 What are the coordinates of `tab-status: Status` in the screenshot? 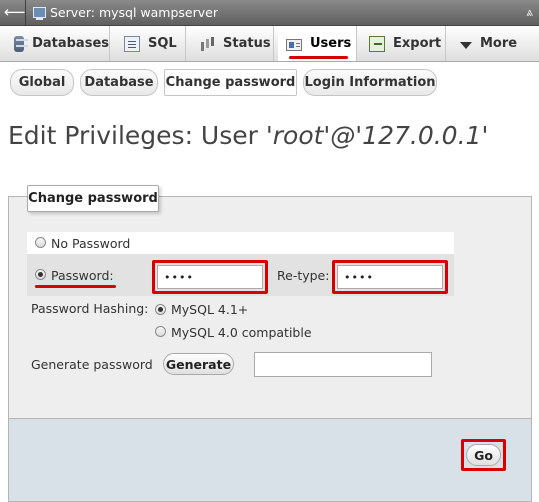 It's located at (232, 43).